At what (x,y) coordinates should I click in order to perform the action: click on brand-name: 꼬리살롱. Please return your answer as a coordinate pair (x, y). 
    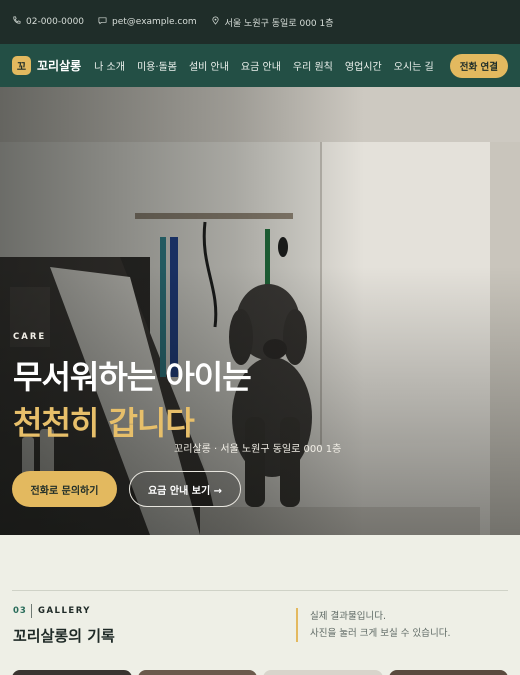
    Looking at the image, I should click on (59, 66).